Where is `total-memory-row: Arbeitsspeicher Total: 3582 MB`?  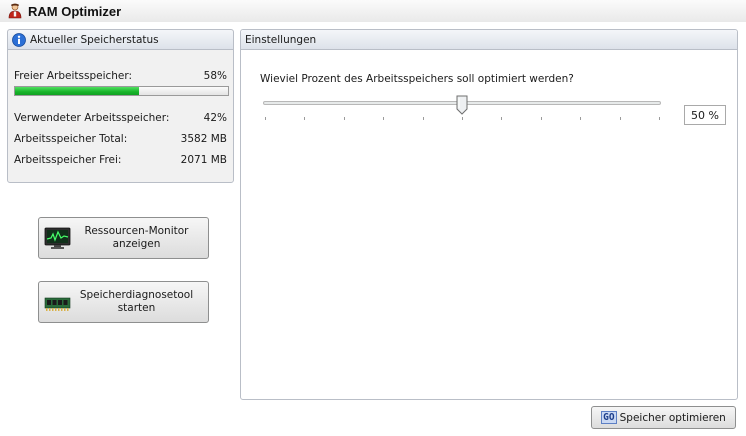 total-memory-row: Arbeitsspeicher Total: 3582 MB is located at coordinates (120, 139).